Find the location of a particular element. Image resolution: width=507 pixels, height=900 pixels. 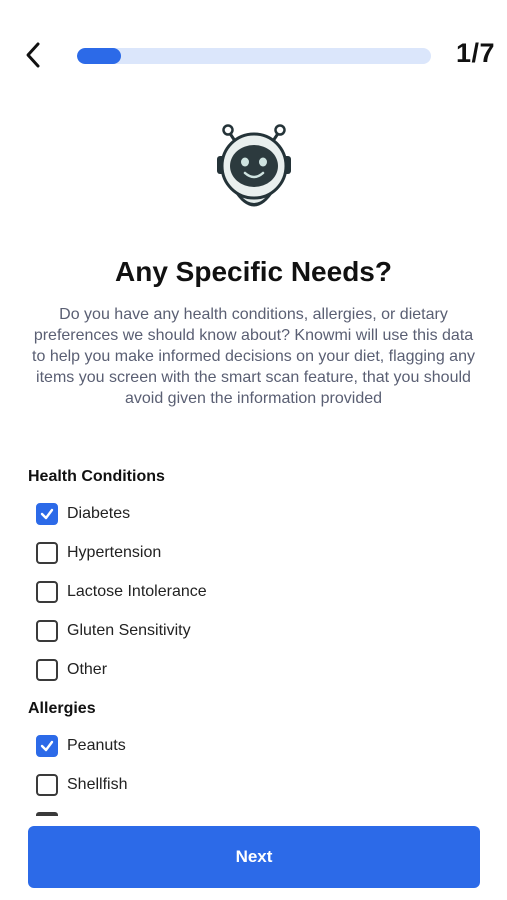

checkbox-option-hypertension: Hypertension is located at coordinates (98, 553).